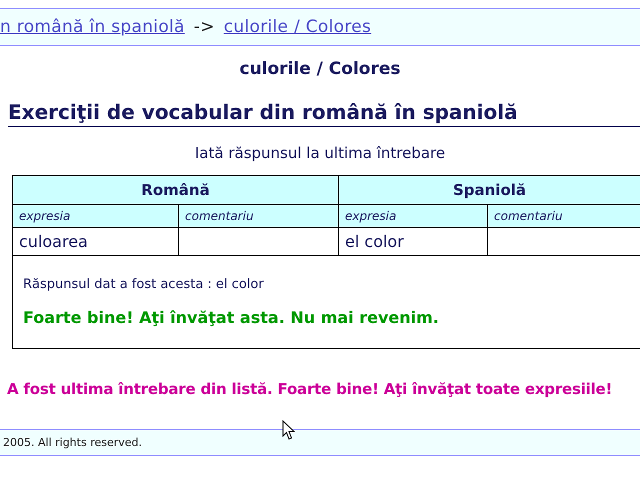 The height and width of the screenshot is (480, 640). Describe the element at coordinates (263, 112) in the screenshot. I see `page-heading: Exerciţii de vocabular din română în spaniolă` at that location.